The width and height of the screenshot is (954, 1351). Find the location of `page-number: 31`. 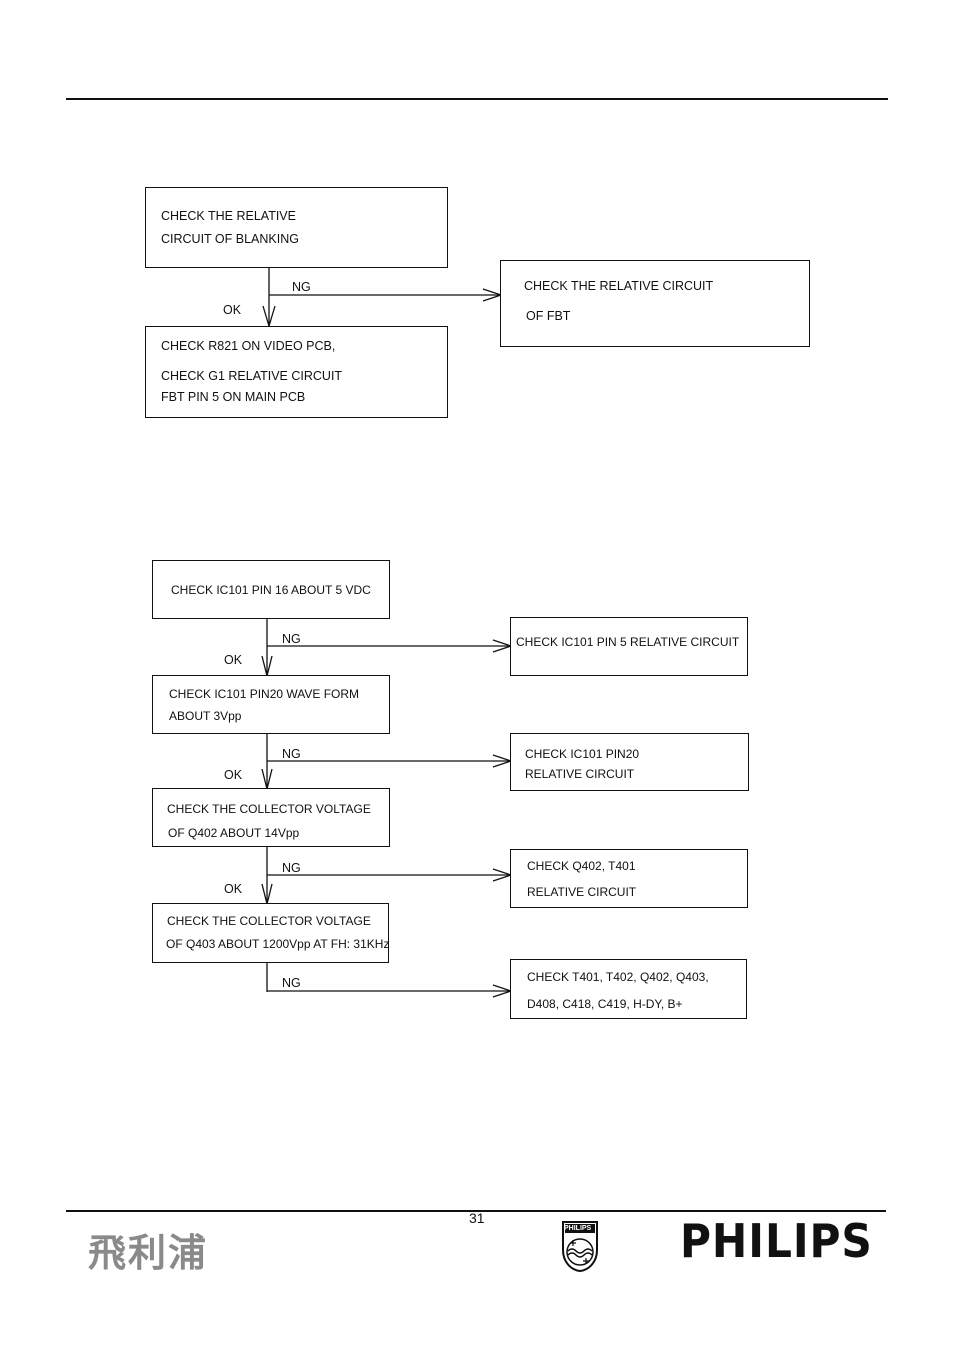

page-number: 31 is located at coordinates (477, 1218).